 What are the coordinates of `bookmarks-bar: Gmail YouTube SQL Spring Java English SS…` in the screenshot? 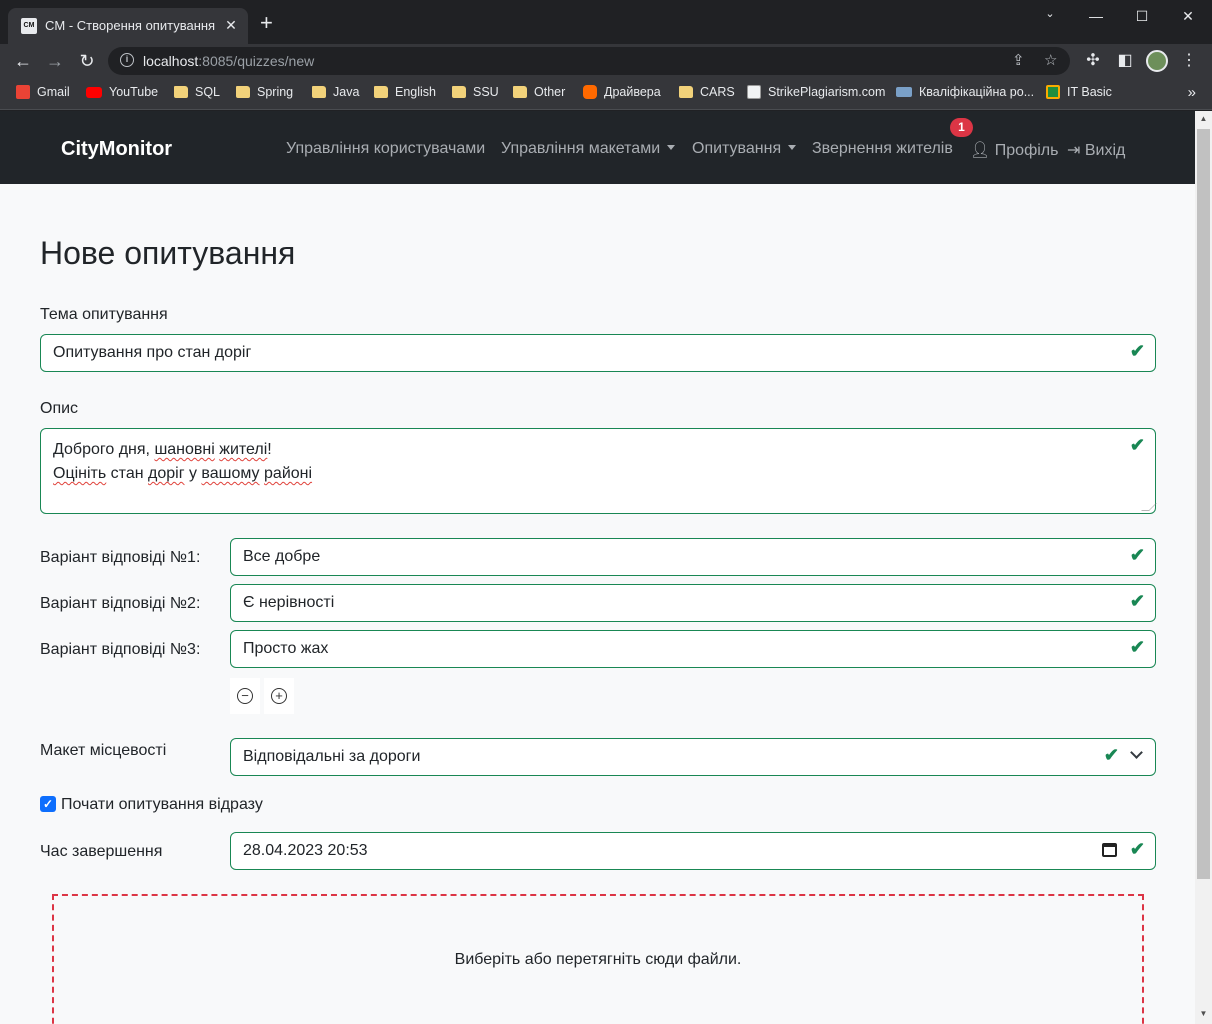 It's located at (606, 94).